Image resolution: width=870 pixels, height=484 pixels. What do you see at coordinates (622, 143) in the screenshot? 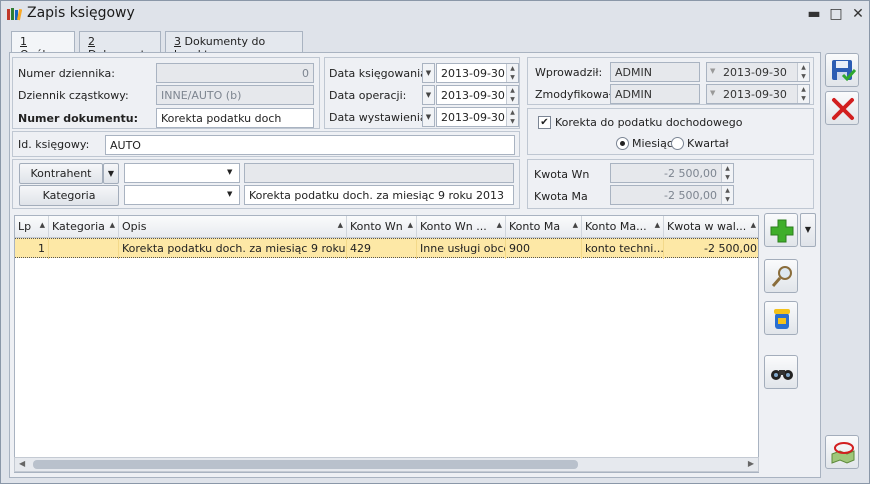
I see `radio-miesiac` at bounding box center [622, 143].